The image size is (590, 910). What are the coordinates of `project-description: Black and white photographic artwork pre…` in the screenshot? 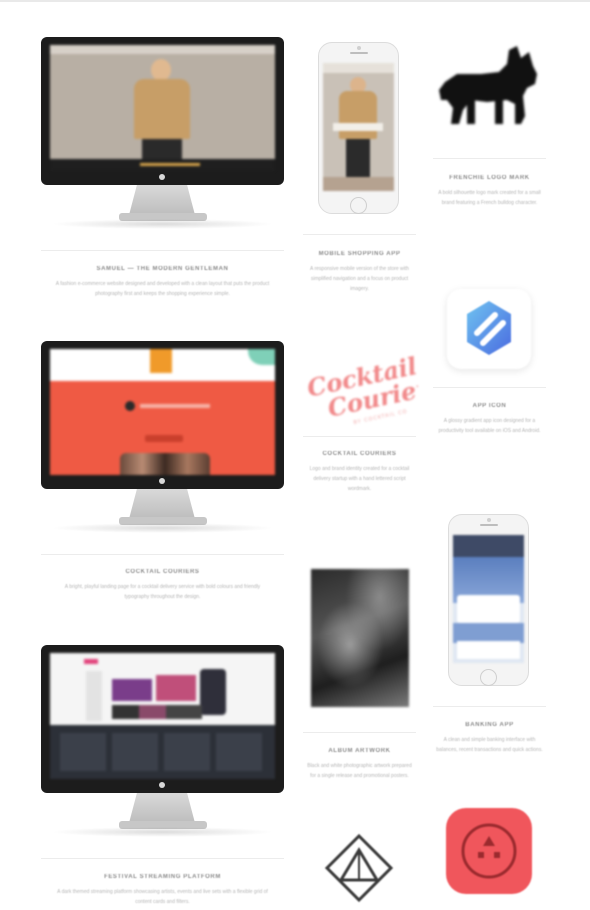 It's located at (359, 771).